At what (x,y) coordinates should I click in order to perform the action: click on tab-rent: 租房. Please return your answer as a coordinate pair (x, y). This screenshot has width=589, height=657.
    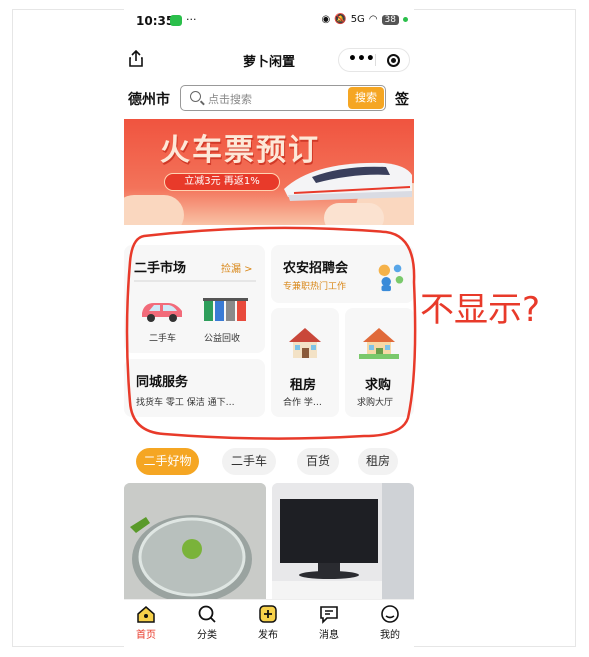
    Looking at the image, I should click on (378, 461).